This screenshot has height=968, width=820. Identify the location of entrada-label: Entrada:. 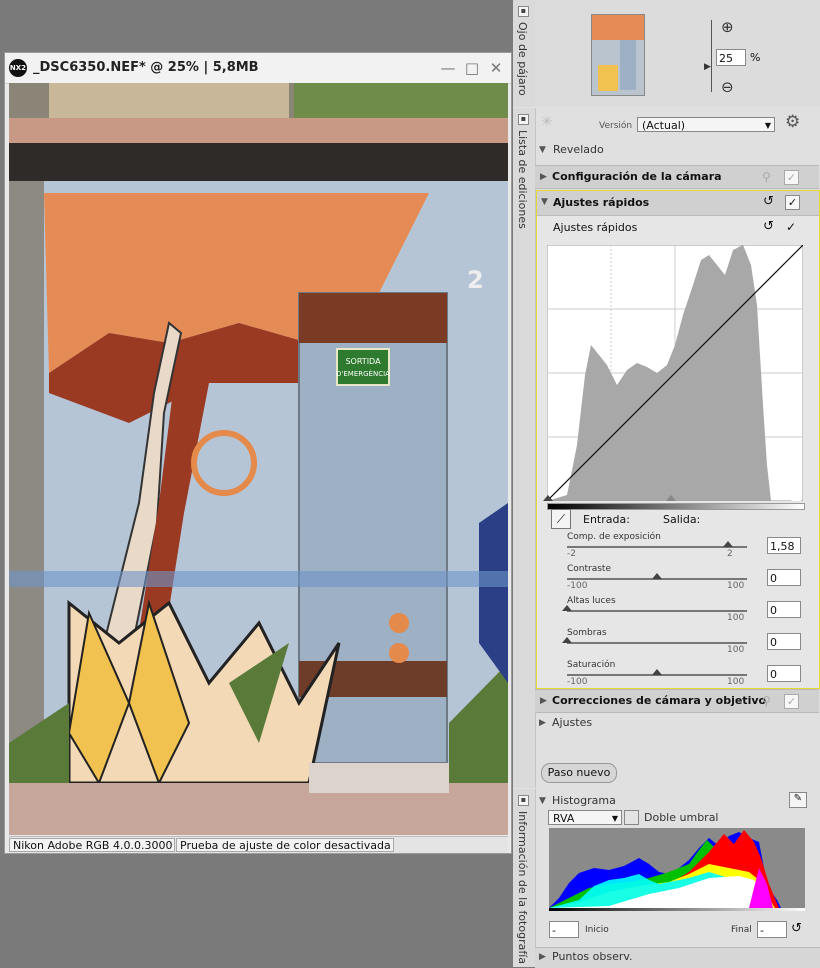
(606, 519).